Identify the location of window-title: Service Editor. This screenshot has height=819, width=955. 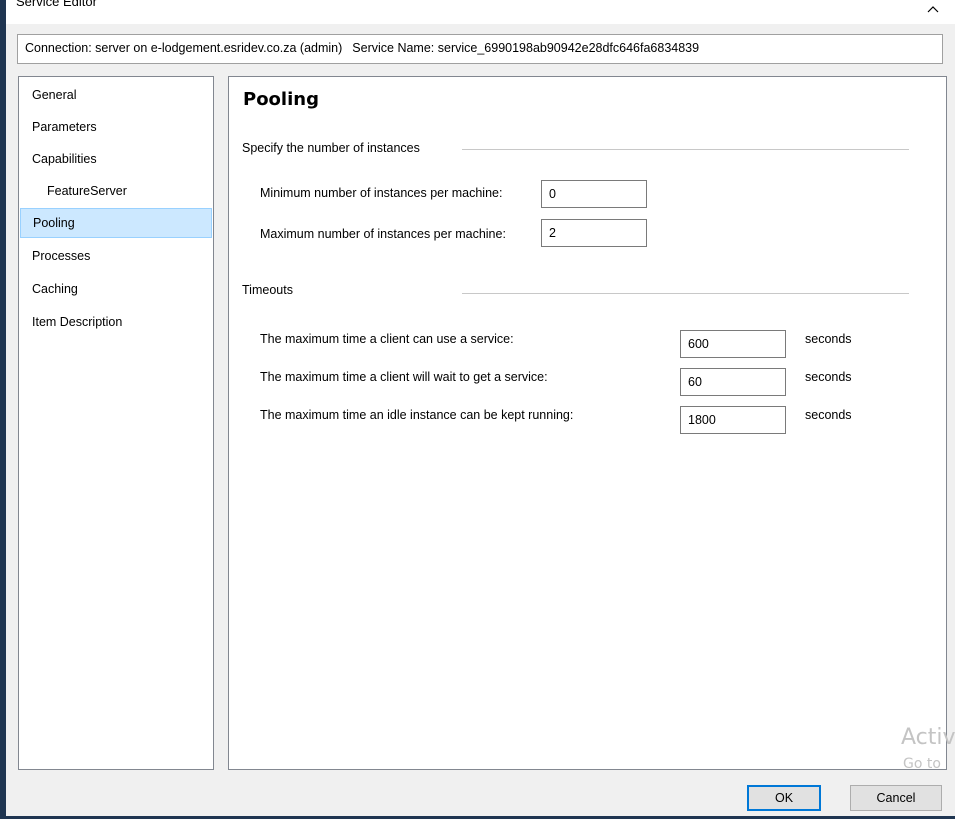
(56, 4).